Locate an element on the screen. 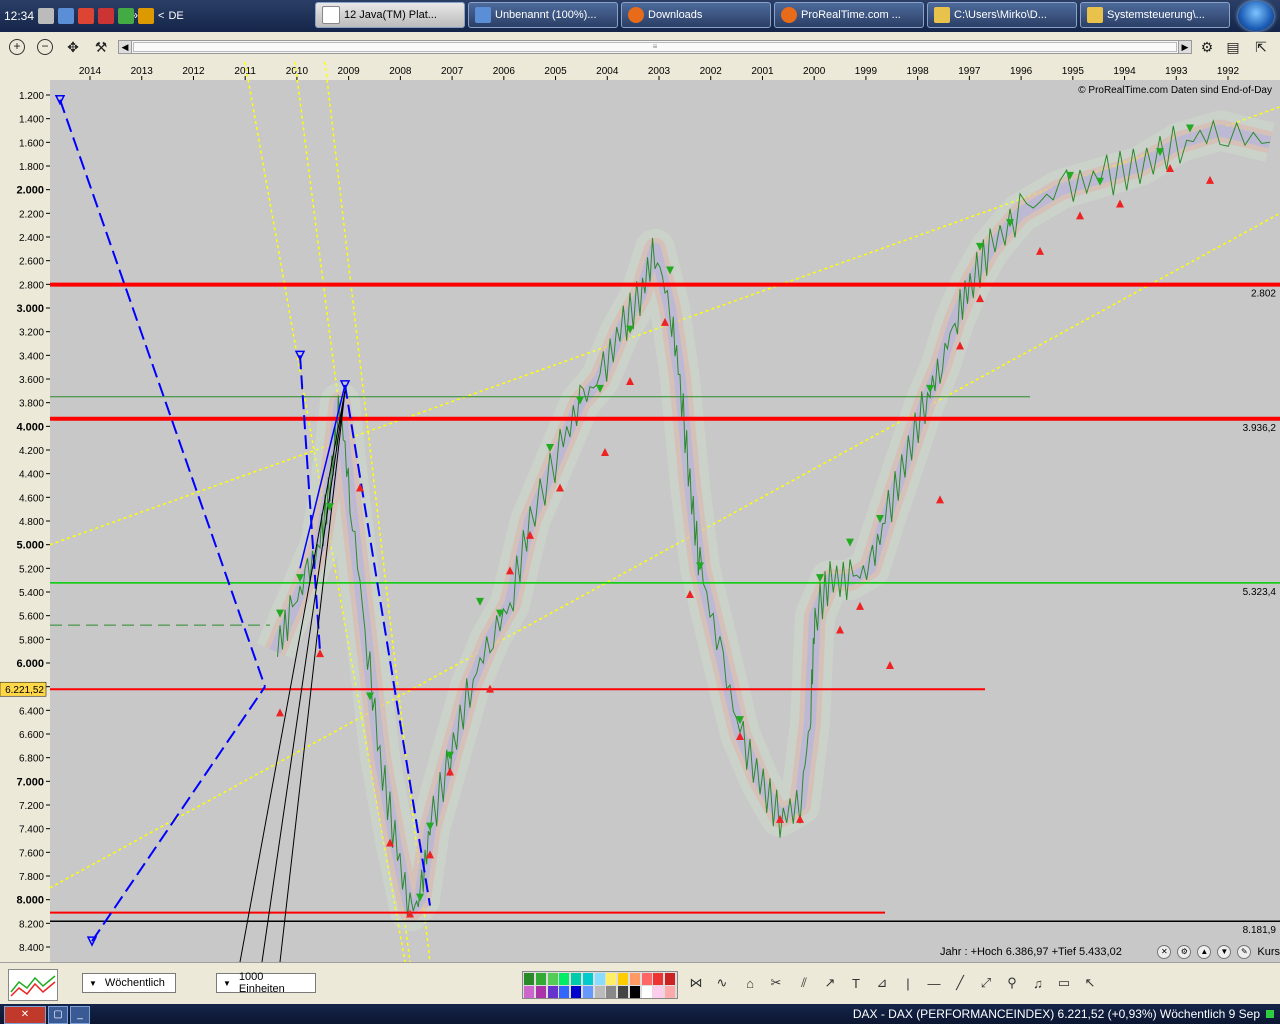  chart-type-thumbnail is located at coordinates (33, 985).